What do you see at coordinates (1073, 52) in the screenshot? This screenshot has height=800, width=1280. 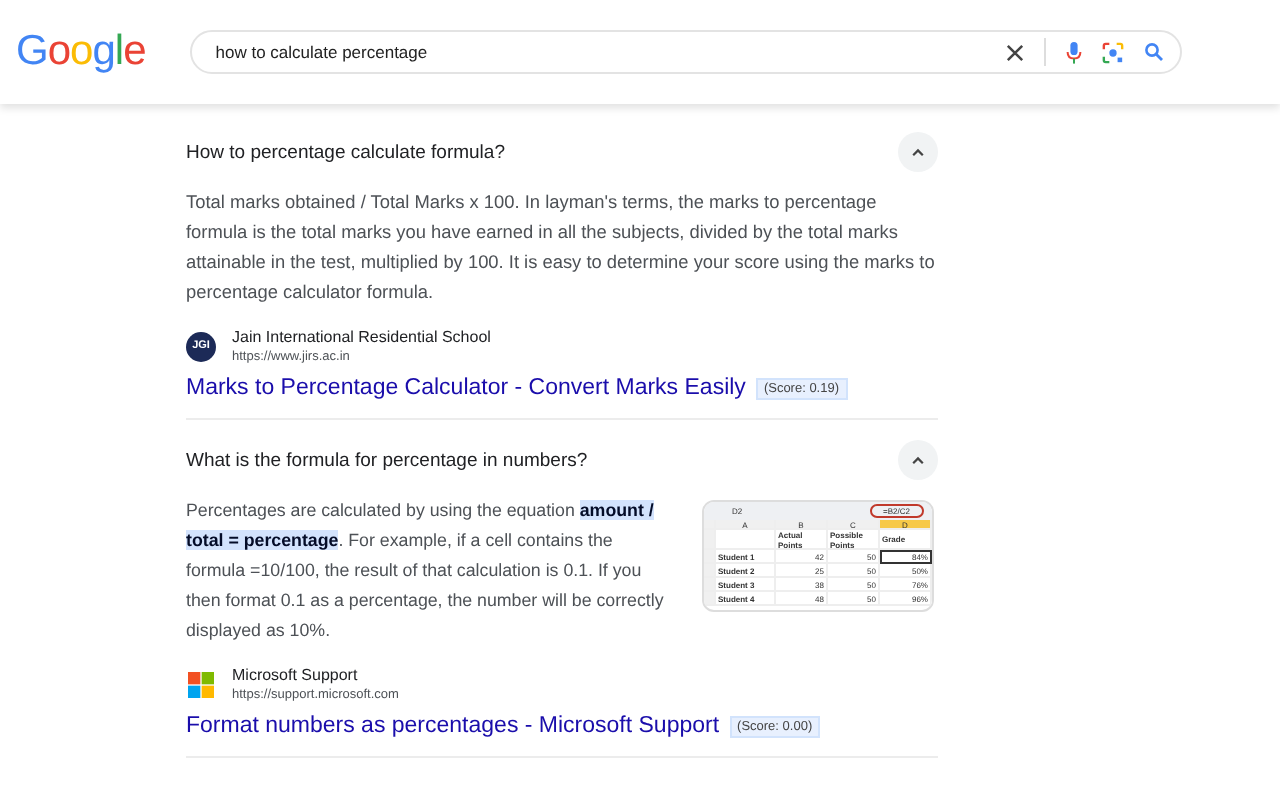 I see `microphone-icon` at bounding box center [1073, 52].